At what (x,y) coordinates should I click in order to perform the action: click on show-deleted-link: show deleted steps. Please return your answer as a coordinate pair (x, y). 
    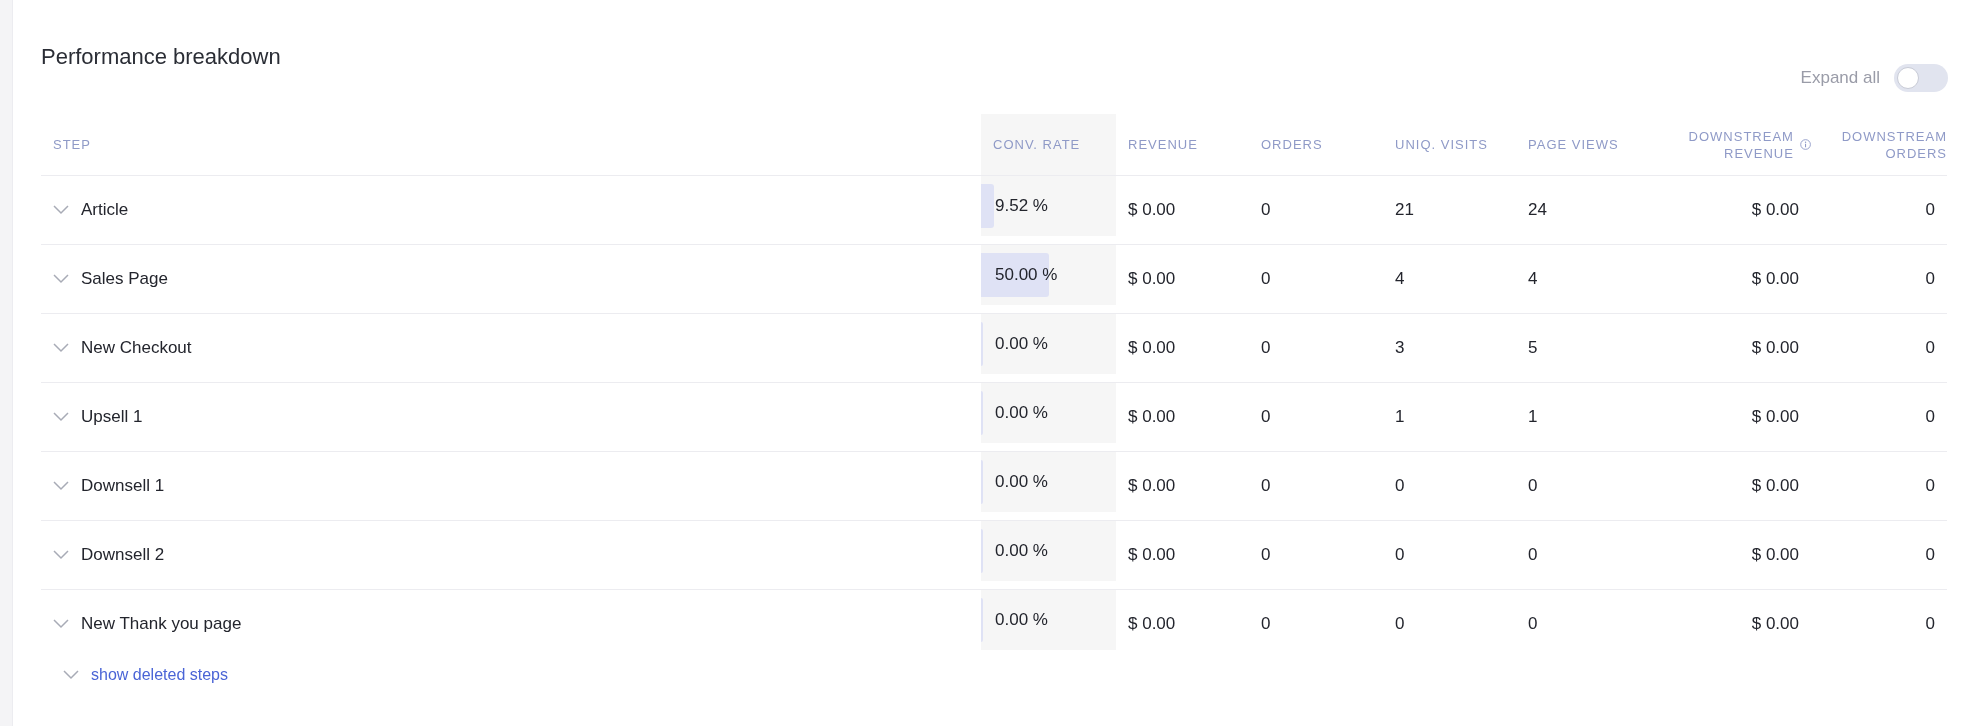
    Looking at the image, I should click on (159, 675).